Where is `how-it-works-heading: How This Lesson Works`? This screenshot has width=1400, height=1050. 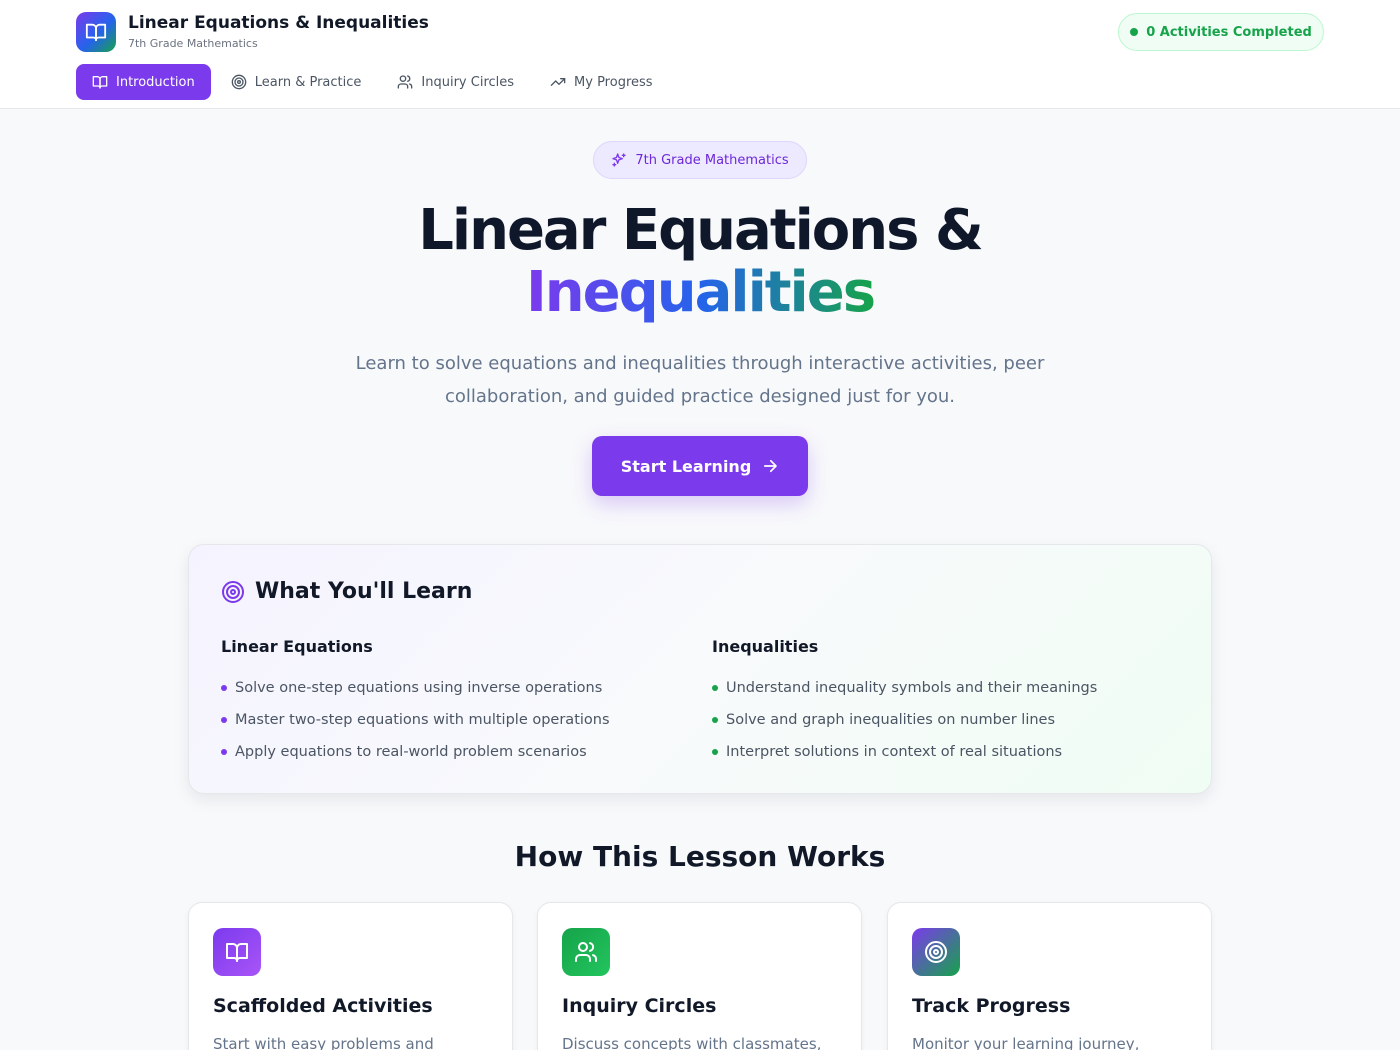 how-it-works-heading: How This Lesson Works is located at coordinates (700, 856).